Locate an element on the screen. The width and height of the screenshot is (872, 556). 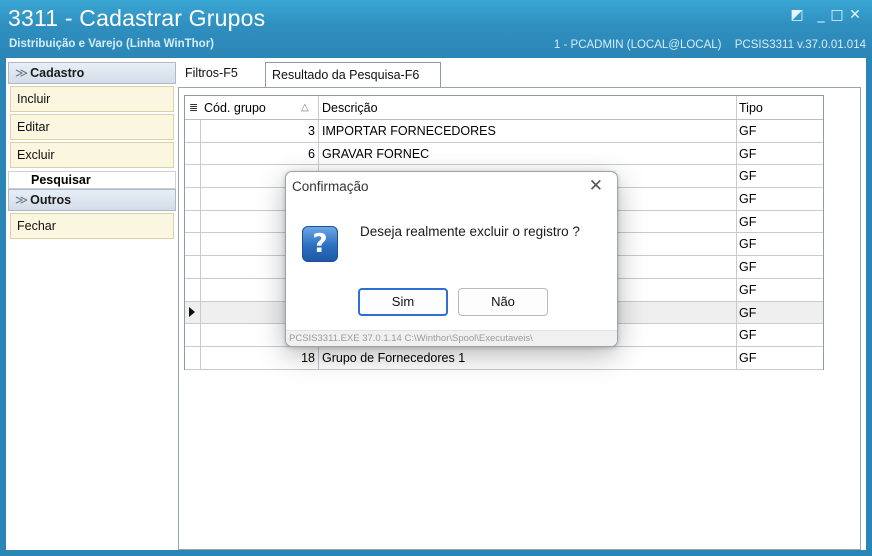
maximize-icon: □ is located at coordinates (837, 15).